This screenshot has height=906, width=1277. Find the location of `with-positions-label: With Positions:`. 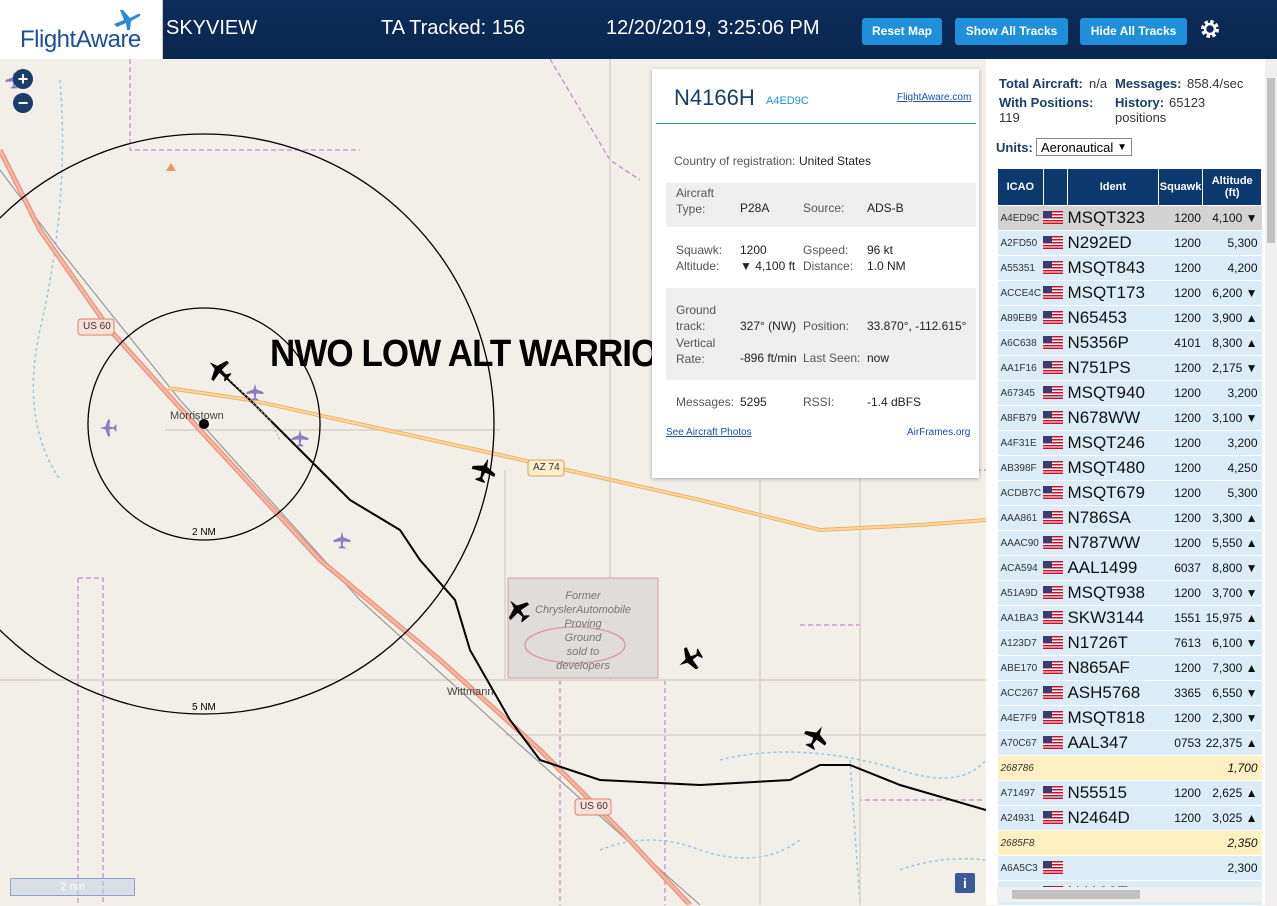

with-positions-label: With Positions: is located at coordinates (1046, 102).